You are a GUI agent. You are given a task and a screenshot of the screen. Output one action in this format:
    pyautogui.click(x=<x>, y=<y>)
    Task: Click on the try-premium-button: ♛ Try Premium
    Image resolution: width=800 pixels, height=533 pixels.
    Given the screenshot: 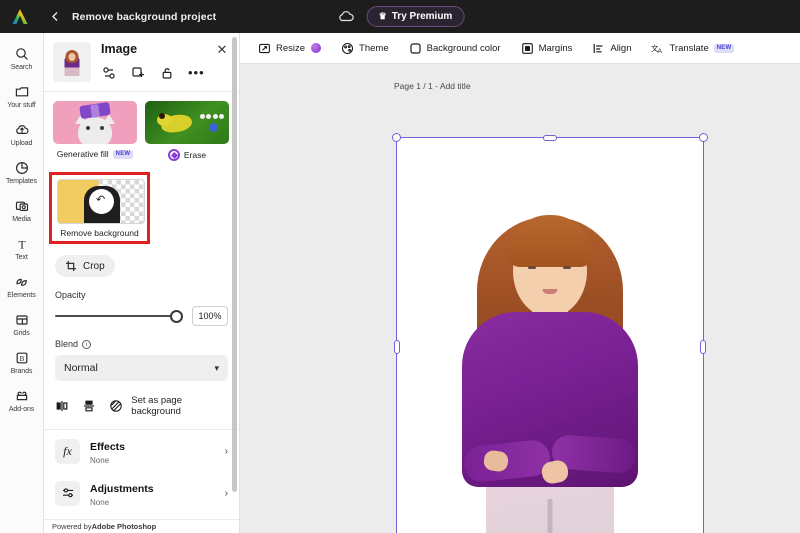 What is the action you would take?
    pyautogui.click(x=415, y=16)
    